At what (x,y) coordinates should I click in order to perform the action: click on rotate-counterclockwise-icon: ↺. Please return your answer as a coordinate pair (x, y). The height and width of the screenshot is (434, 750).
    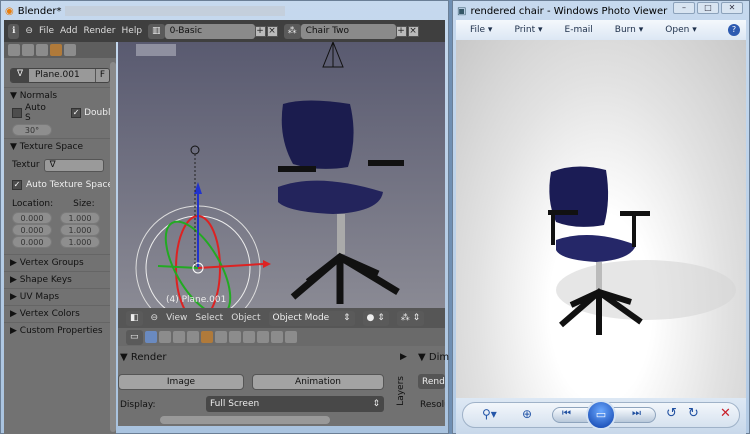
    Looking at the image, I should click on (671, 413).